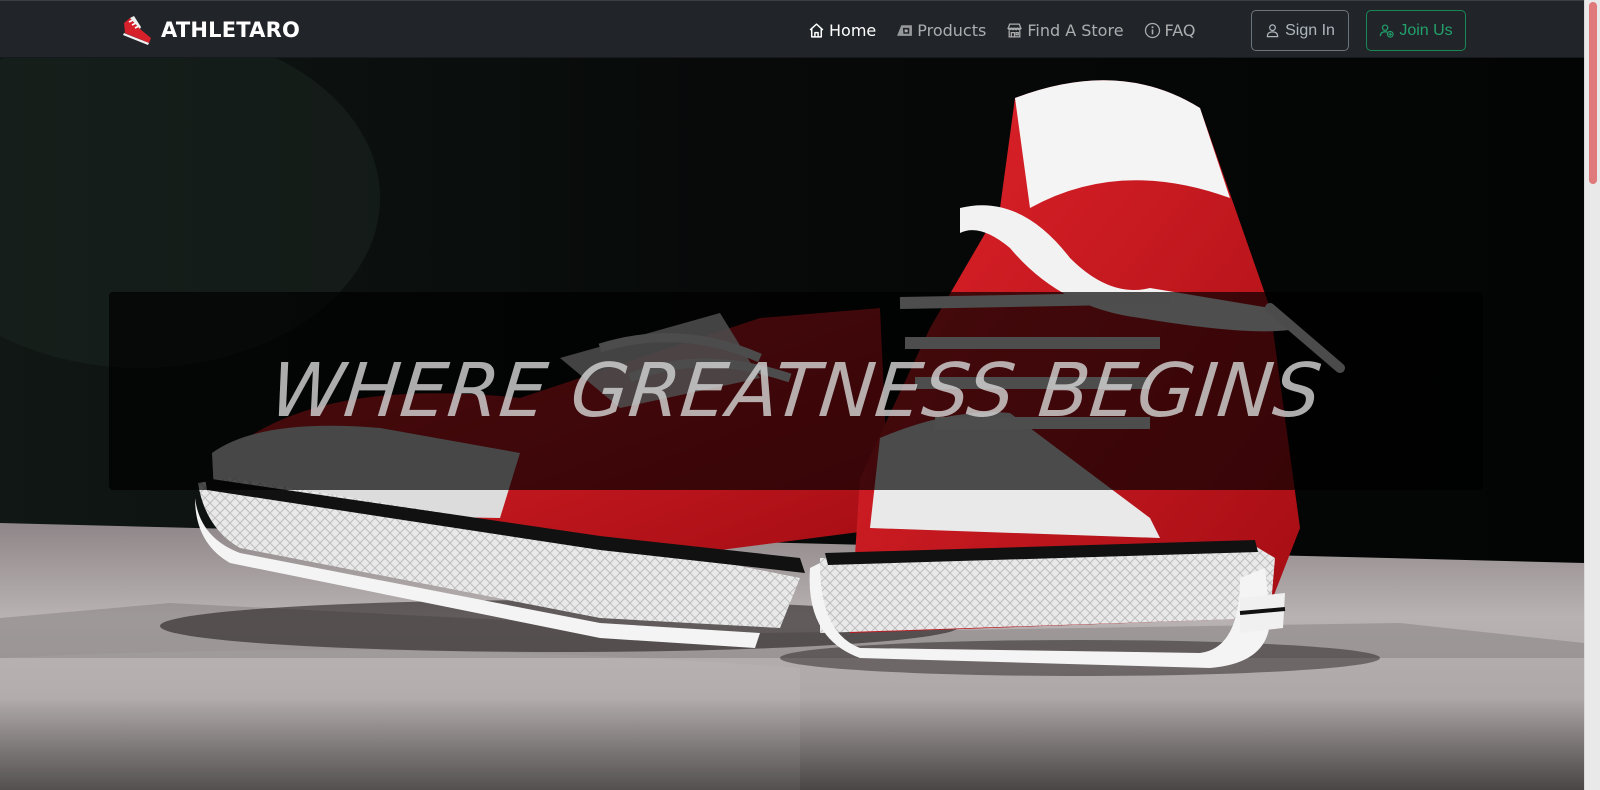  Describe the element at coordinates (853, 30) in the screenshot. I see `nav-label-home: Home` at that location.